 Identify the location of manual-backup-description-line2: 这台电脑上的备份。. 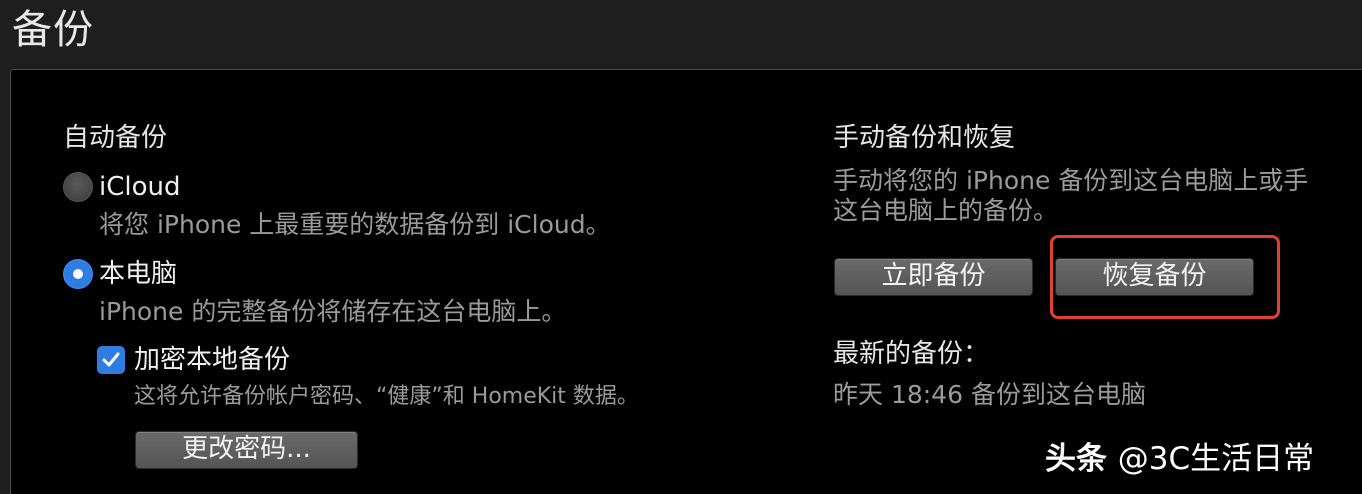
(946, 210).